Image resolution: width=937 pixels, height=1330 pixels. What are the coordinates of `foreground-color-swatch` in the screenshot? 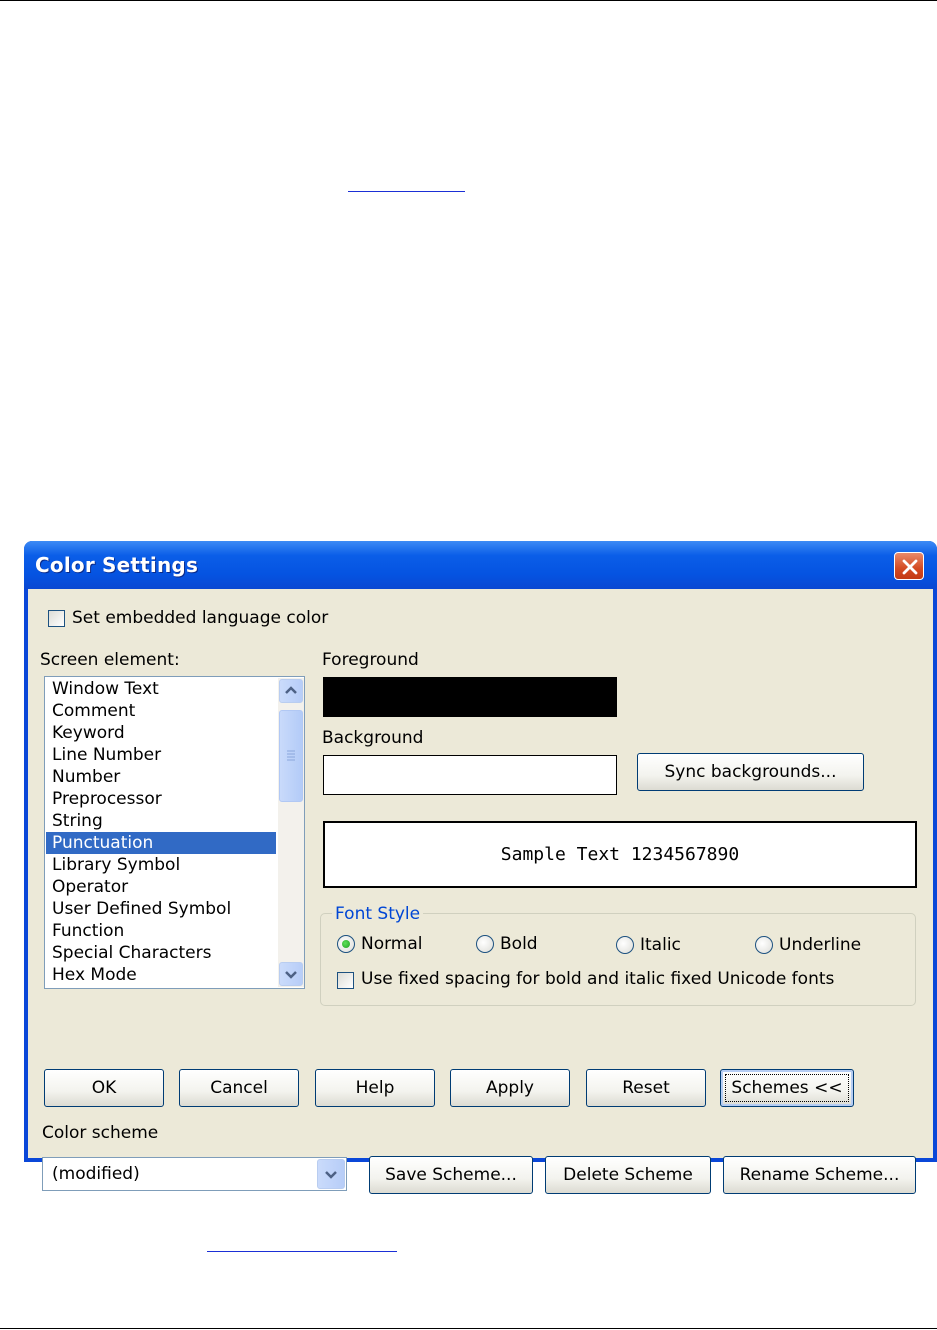 It's located at (470, 697).